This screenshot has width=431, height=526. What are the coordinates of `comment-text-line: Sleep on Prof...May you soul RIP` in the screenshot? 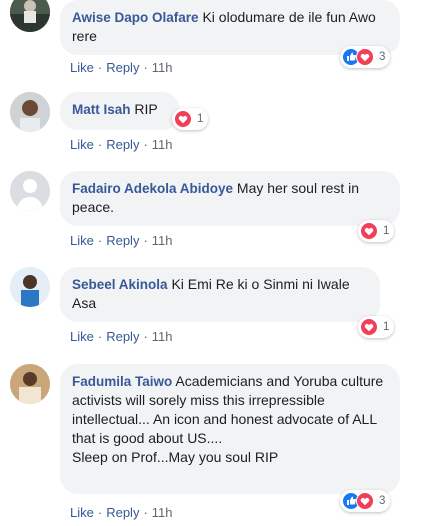 It's located at (175, 457).